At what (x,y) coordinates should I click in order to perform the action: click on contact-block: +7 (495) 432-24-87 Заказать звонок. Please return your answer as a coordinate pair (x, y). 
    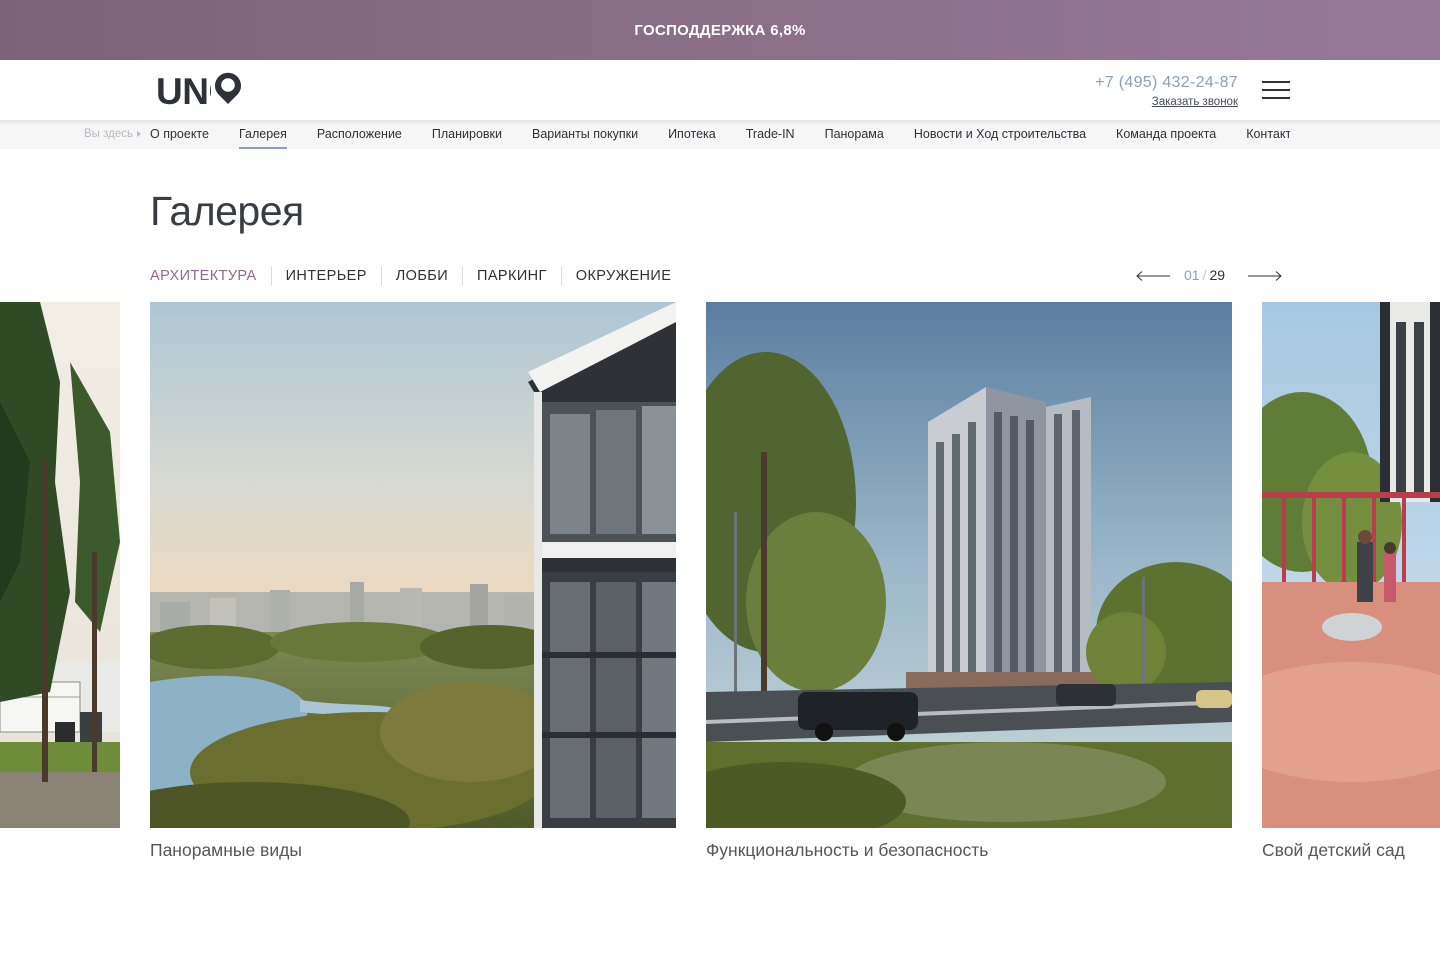
    Looking at the image, I should click on (1166, 92).